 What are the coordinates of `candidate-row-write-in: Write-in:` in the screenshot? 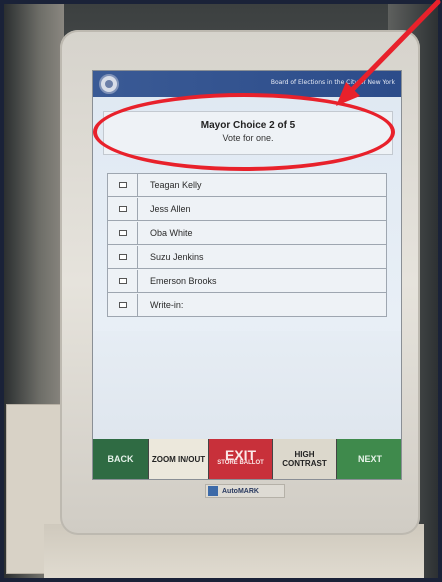 It's located at (247, 305).